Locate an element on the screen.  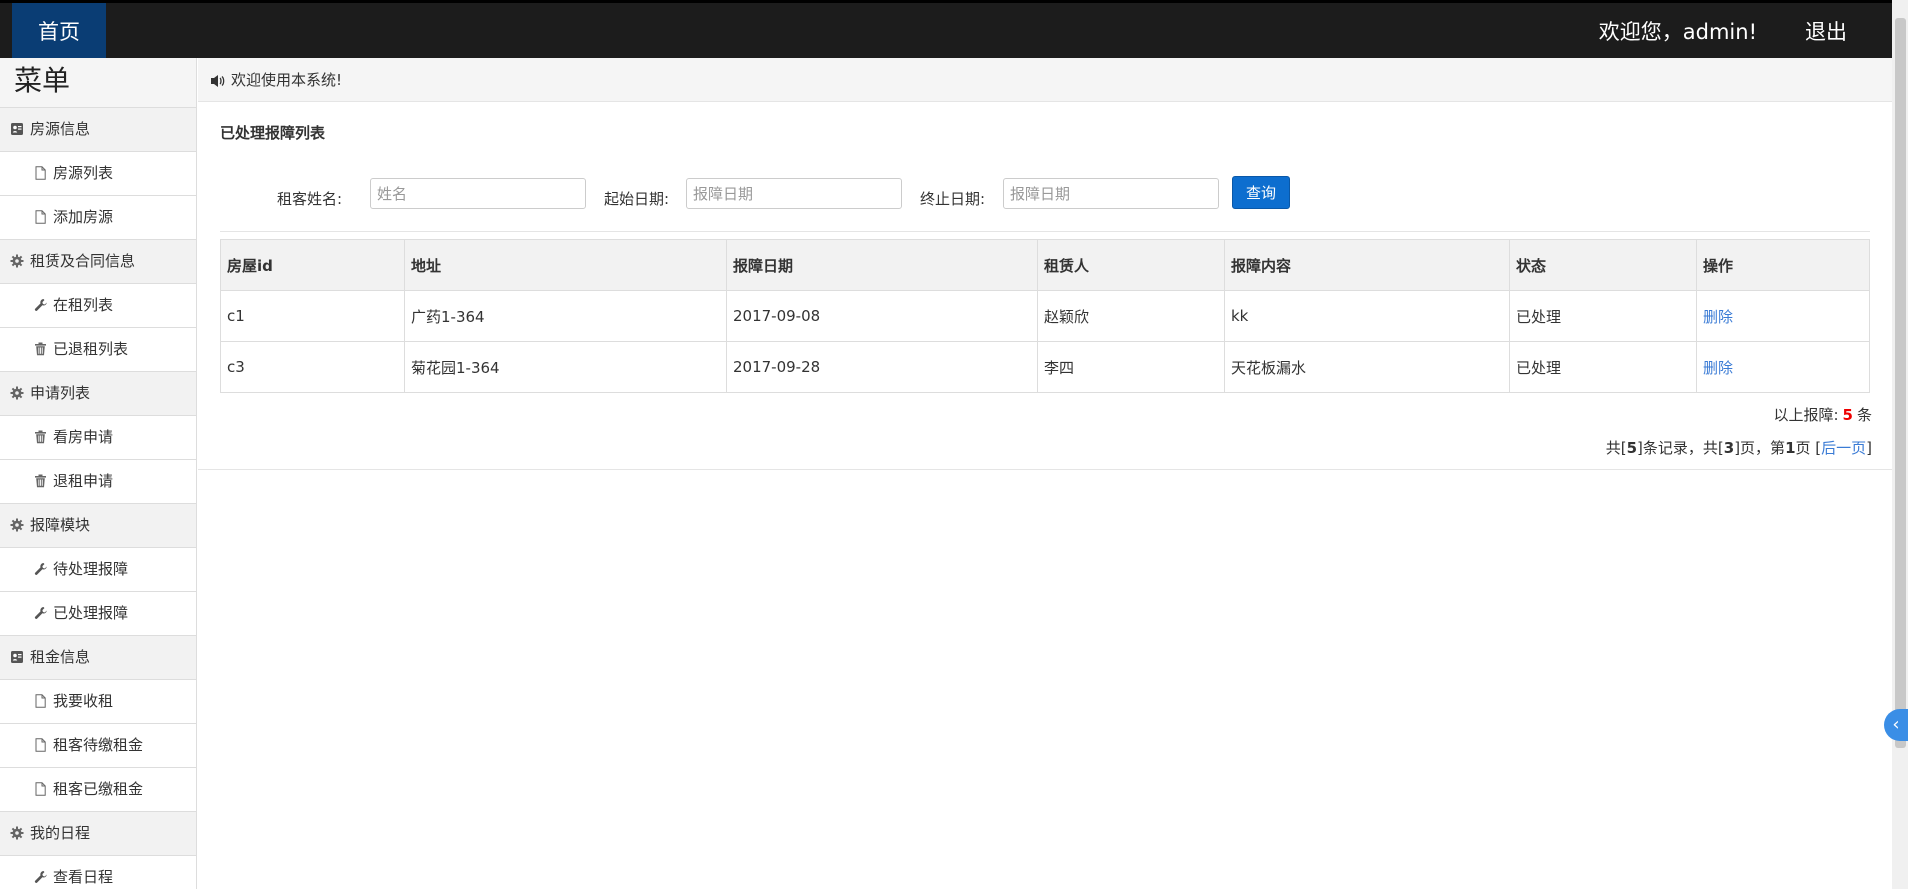
col-action: 操作 is located at coordinates (1783, 265).